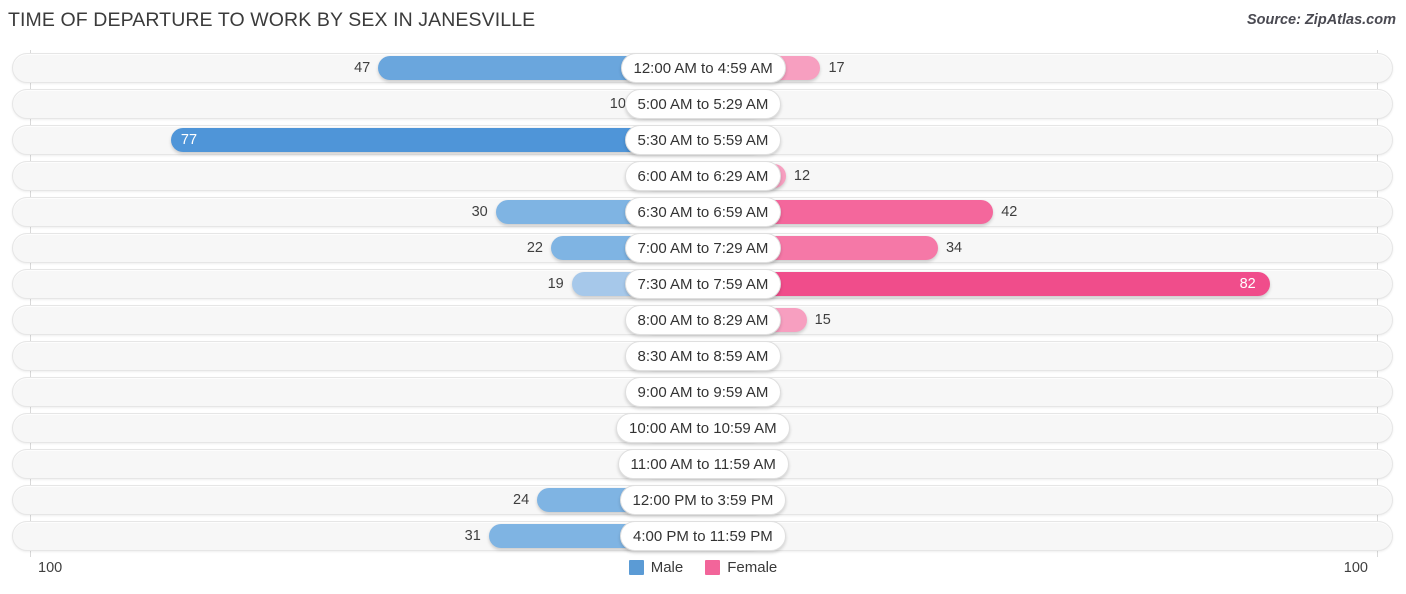 The width and height of the screenshot is (1406, 594). Describe the element at coordinates (1247, 284) in the screenshot. I see `bar-value-female: 82` at that location.